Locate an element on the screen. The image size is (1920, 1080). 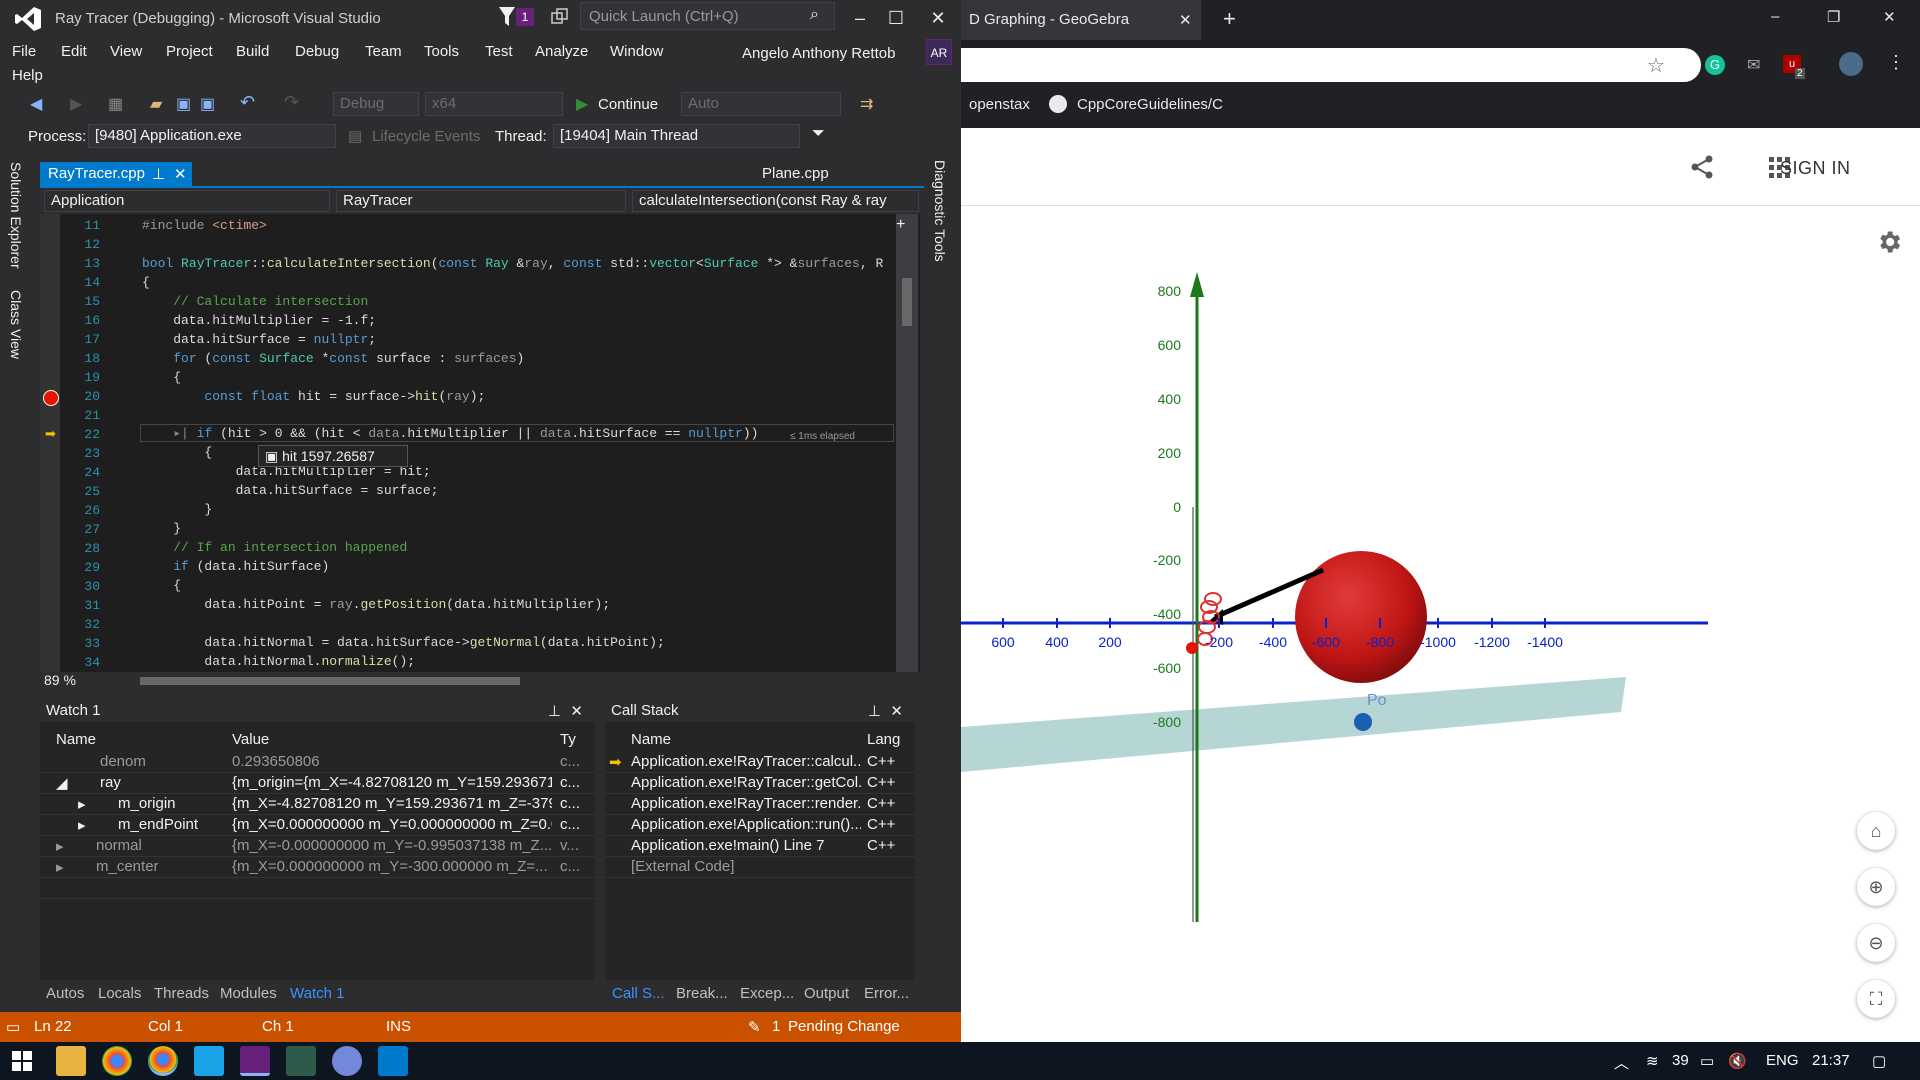
menu-analyze: Analyze is located at coordinates (561, 51).